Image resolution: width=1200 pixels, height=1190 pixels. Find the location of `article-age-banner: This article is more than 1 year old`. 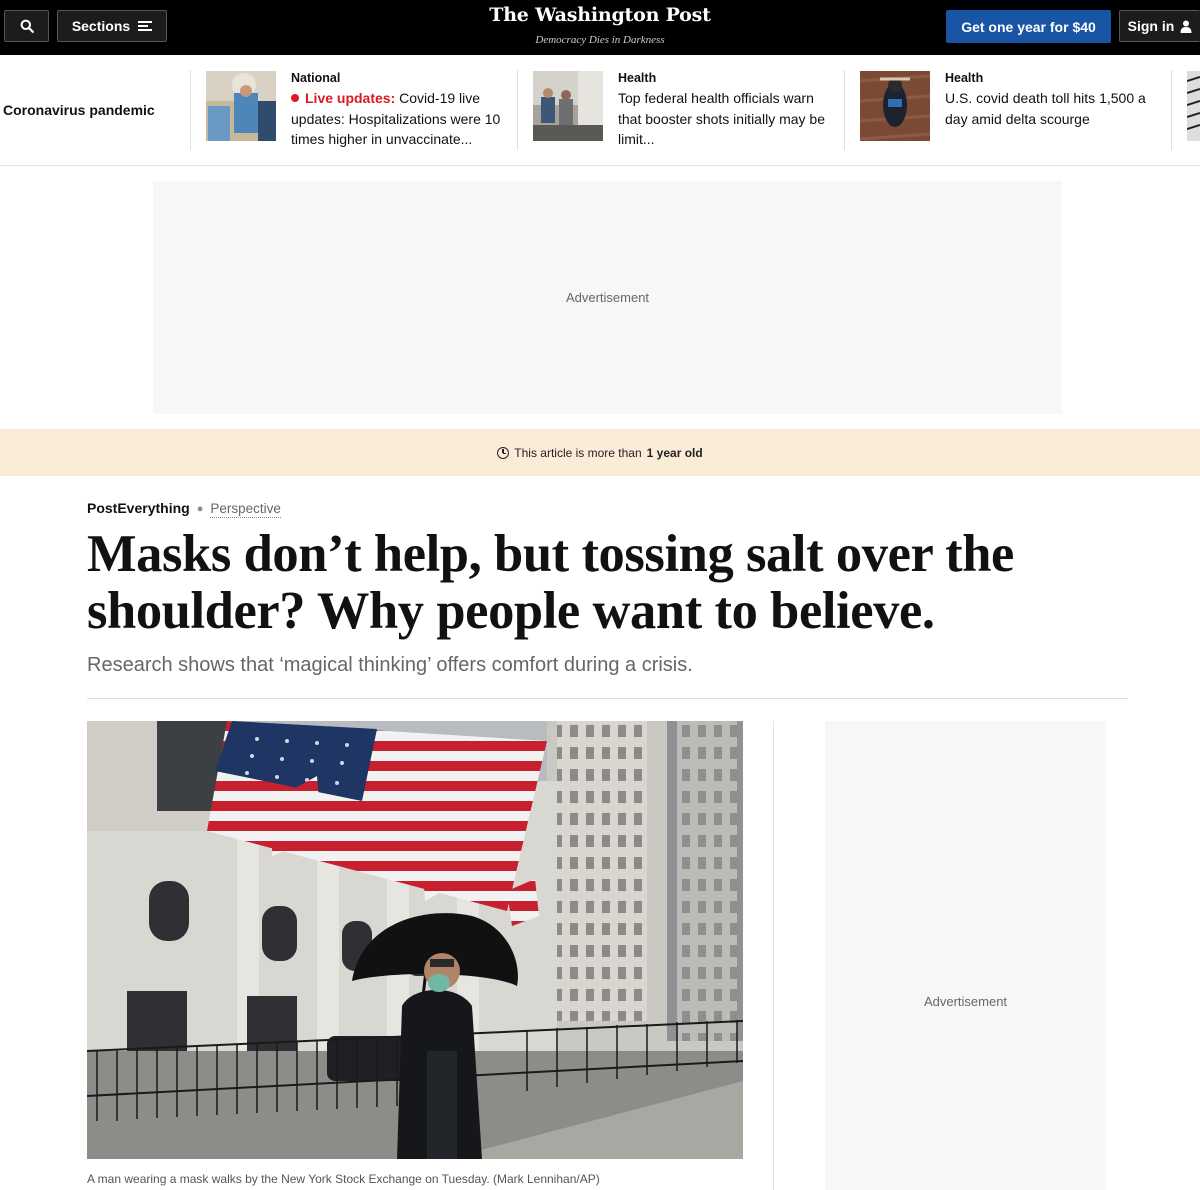

article-age-banner: This article is more than 1 year old is located at coordinates (600, 452).